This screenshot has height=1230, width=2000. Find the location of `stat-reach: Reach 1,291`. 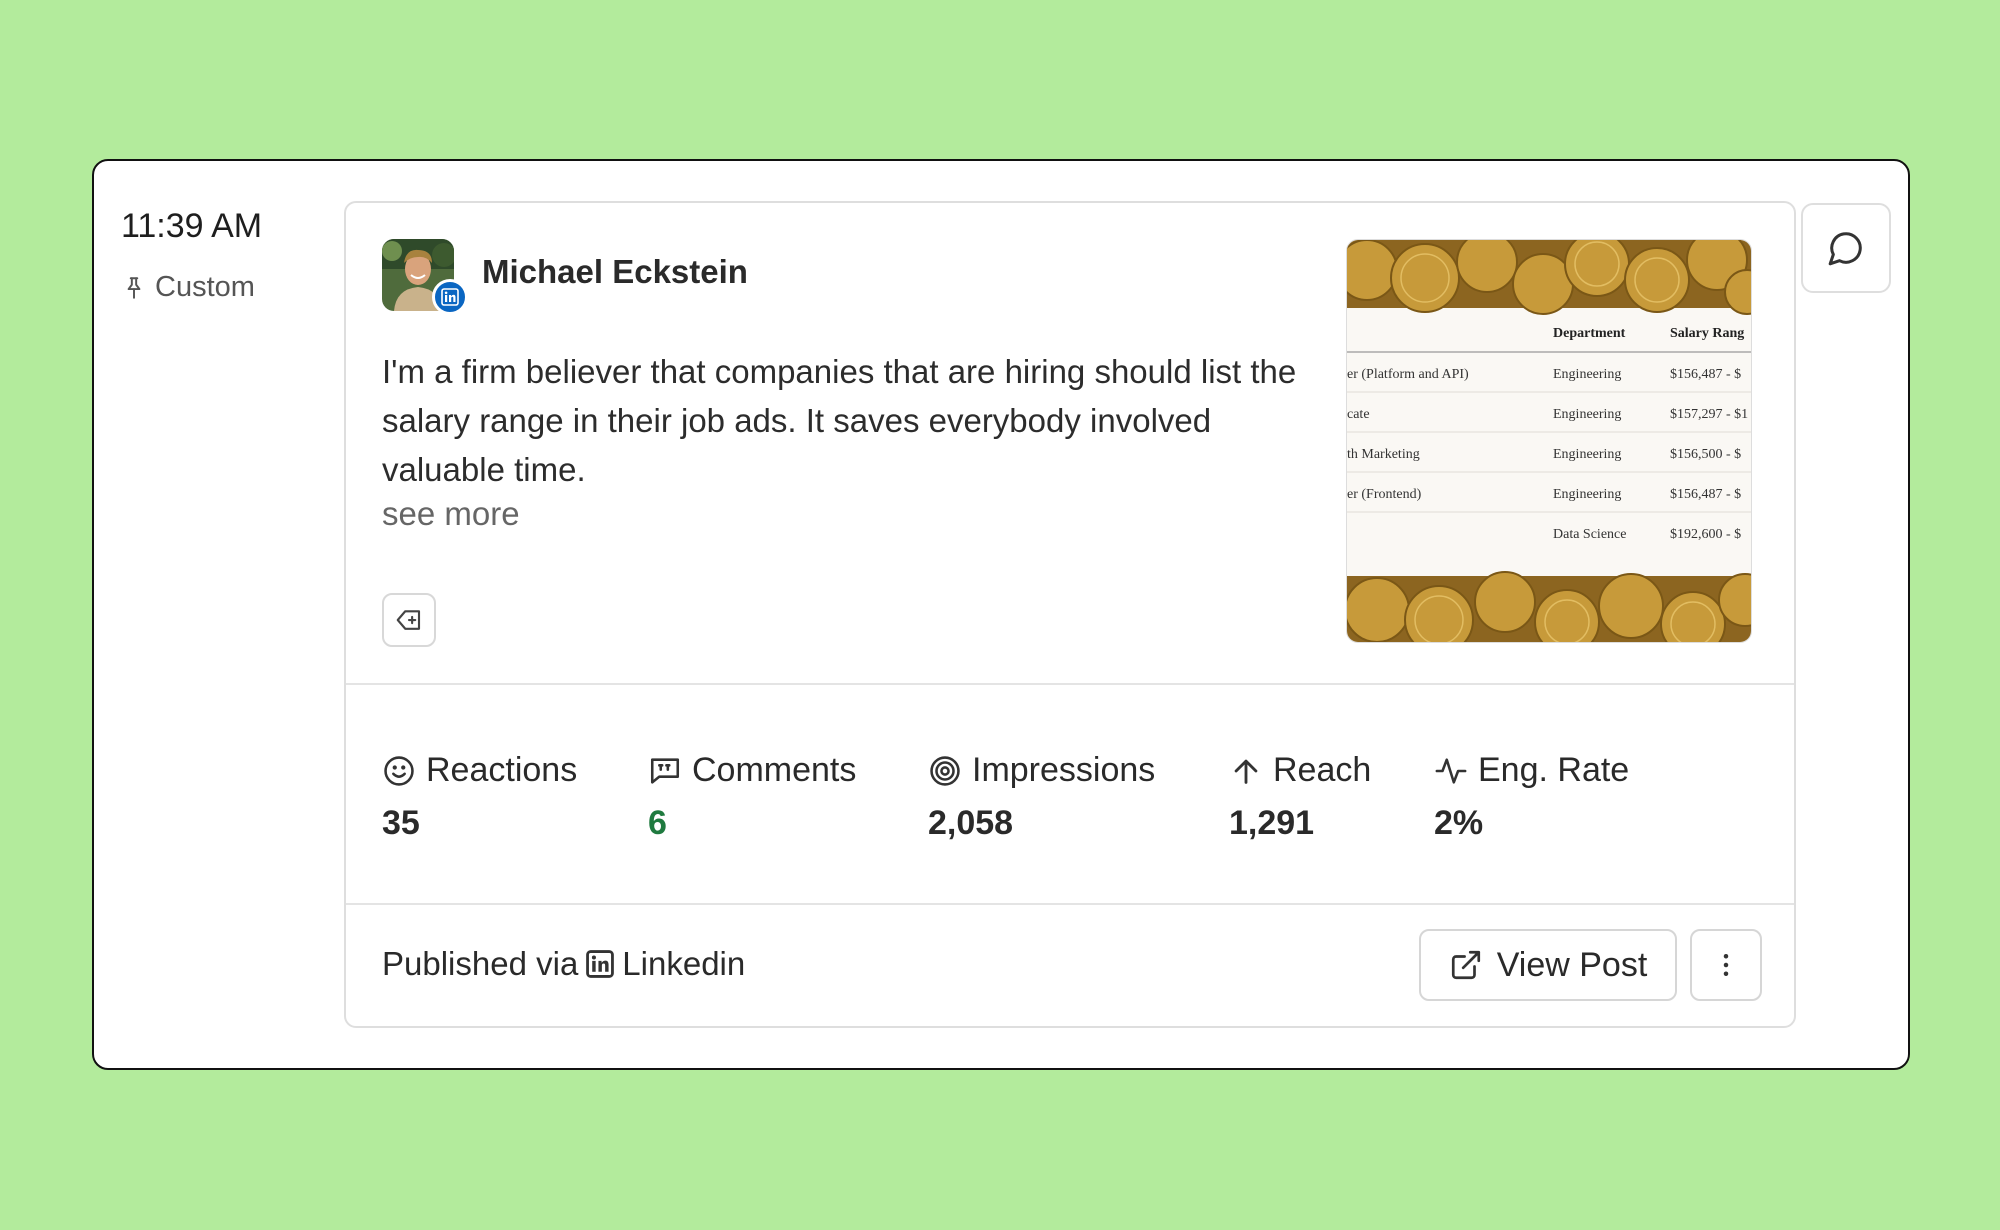

stat-reach: Reach 1,291 is located at coordinates (1300, 797).